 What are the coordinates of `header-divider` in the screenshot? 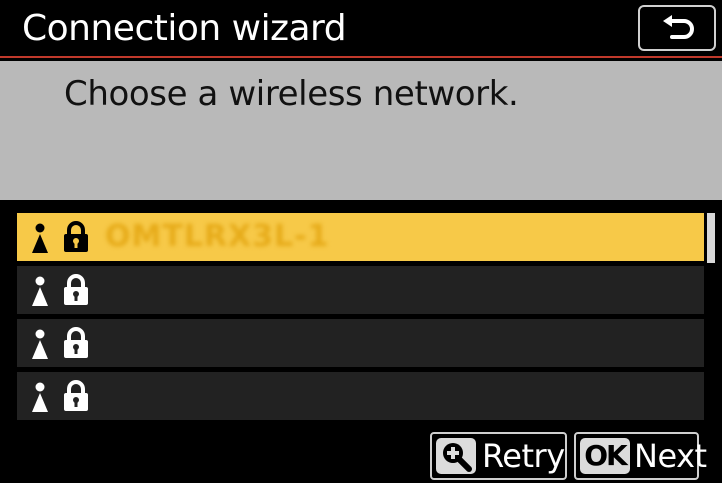 It's located at (361, 57).